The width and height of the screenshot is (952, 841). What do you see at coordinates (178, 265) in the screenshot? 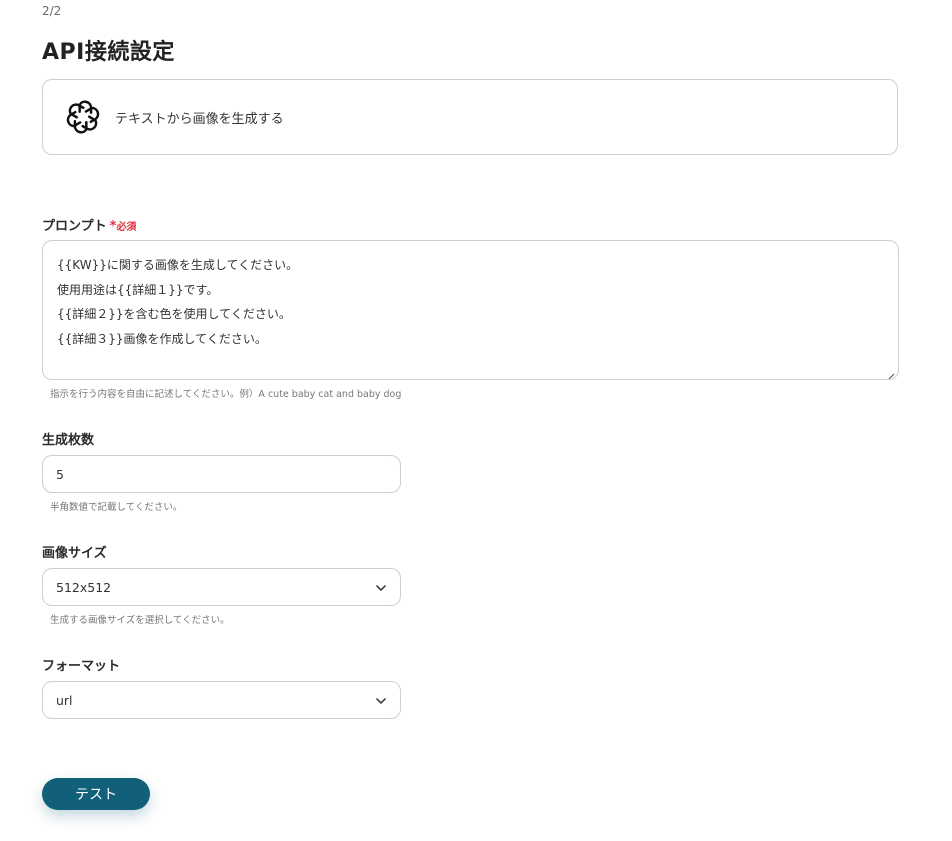
I see `prompt-line: {{KW}}に関する画像を生成してください。` at bounding box center [178, 265].